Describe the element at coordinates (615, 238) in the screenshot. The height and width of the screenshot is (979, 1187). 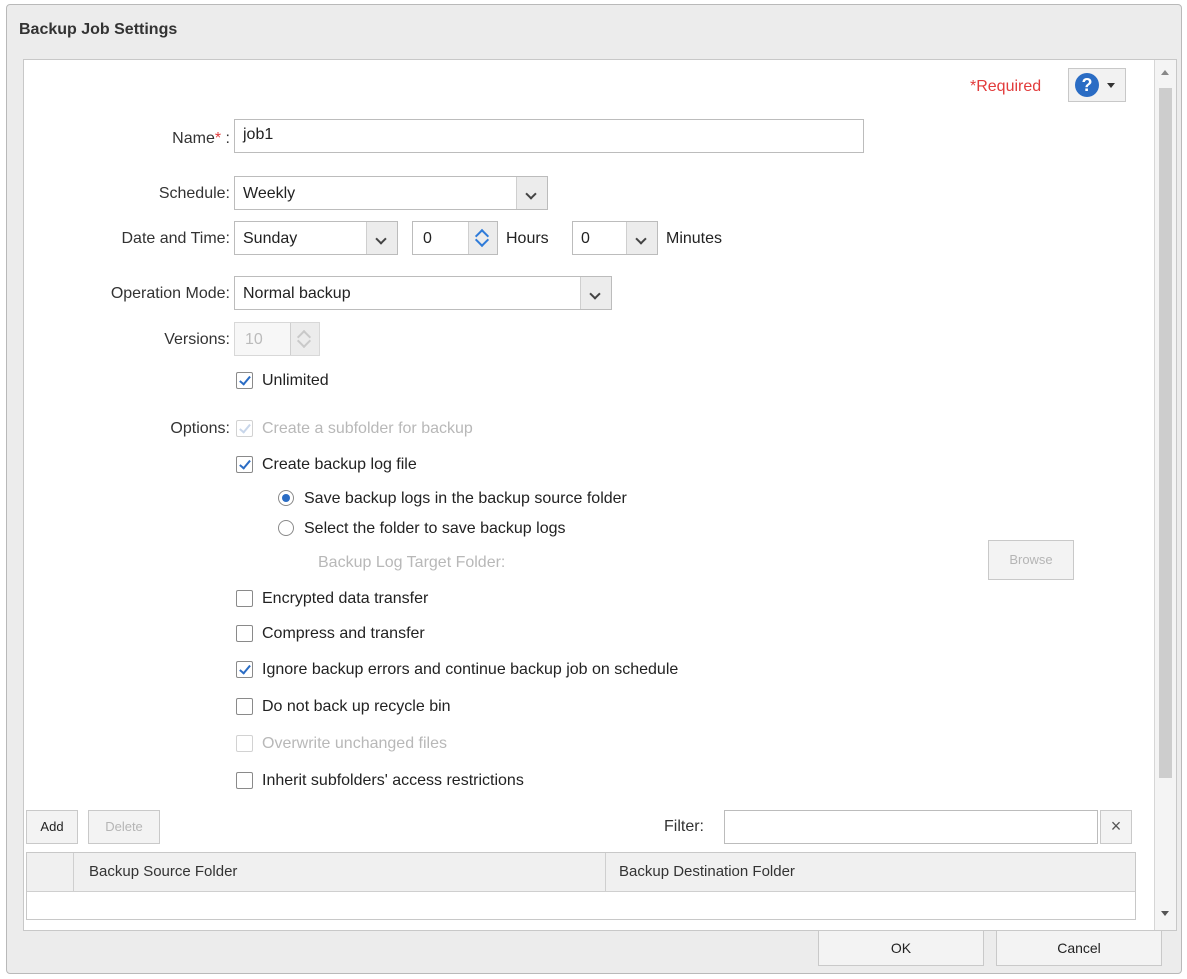
I see `minutes-select: 0` at that location.